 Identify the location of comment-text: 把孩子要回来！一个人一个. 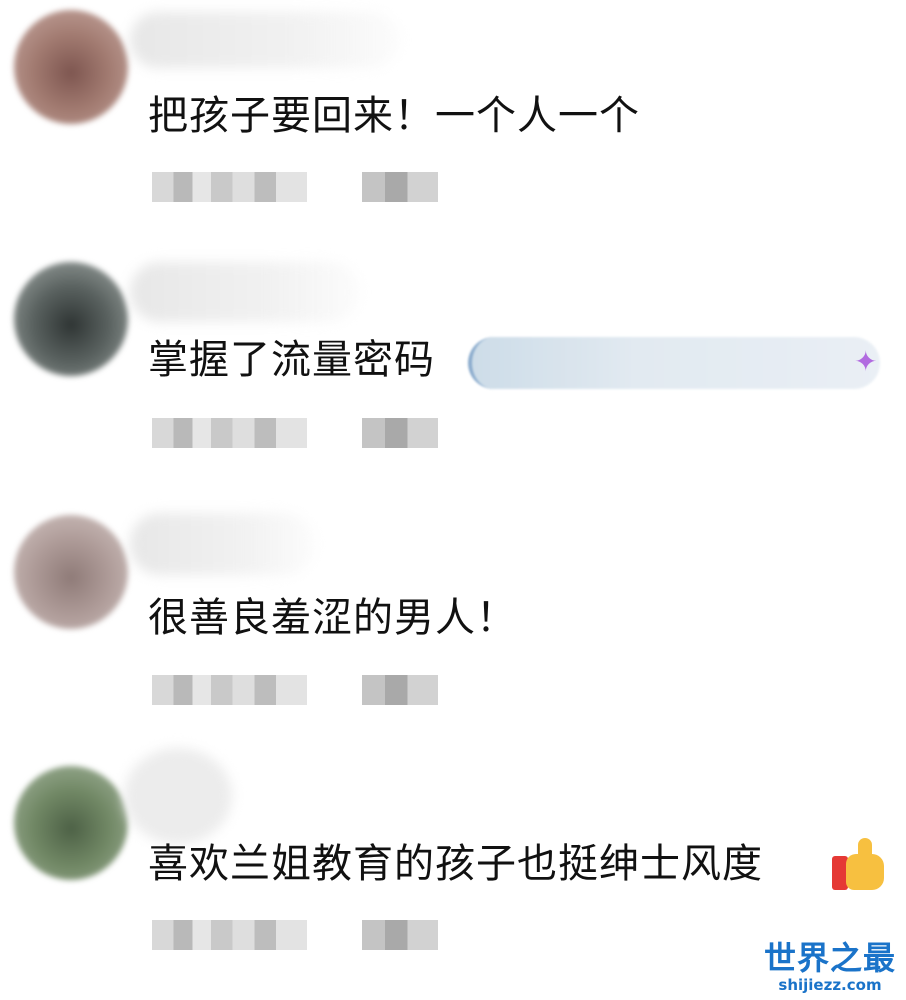
(394, 116).